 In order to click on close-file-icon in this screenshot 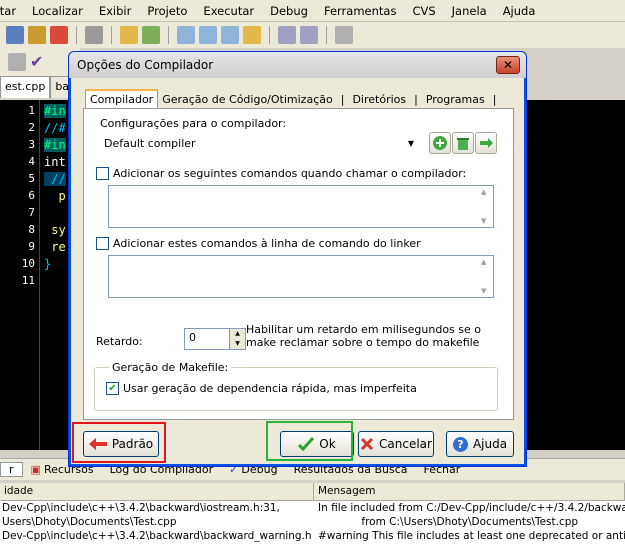, I will do `click(59, 35)`.